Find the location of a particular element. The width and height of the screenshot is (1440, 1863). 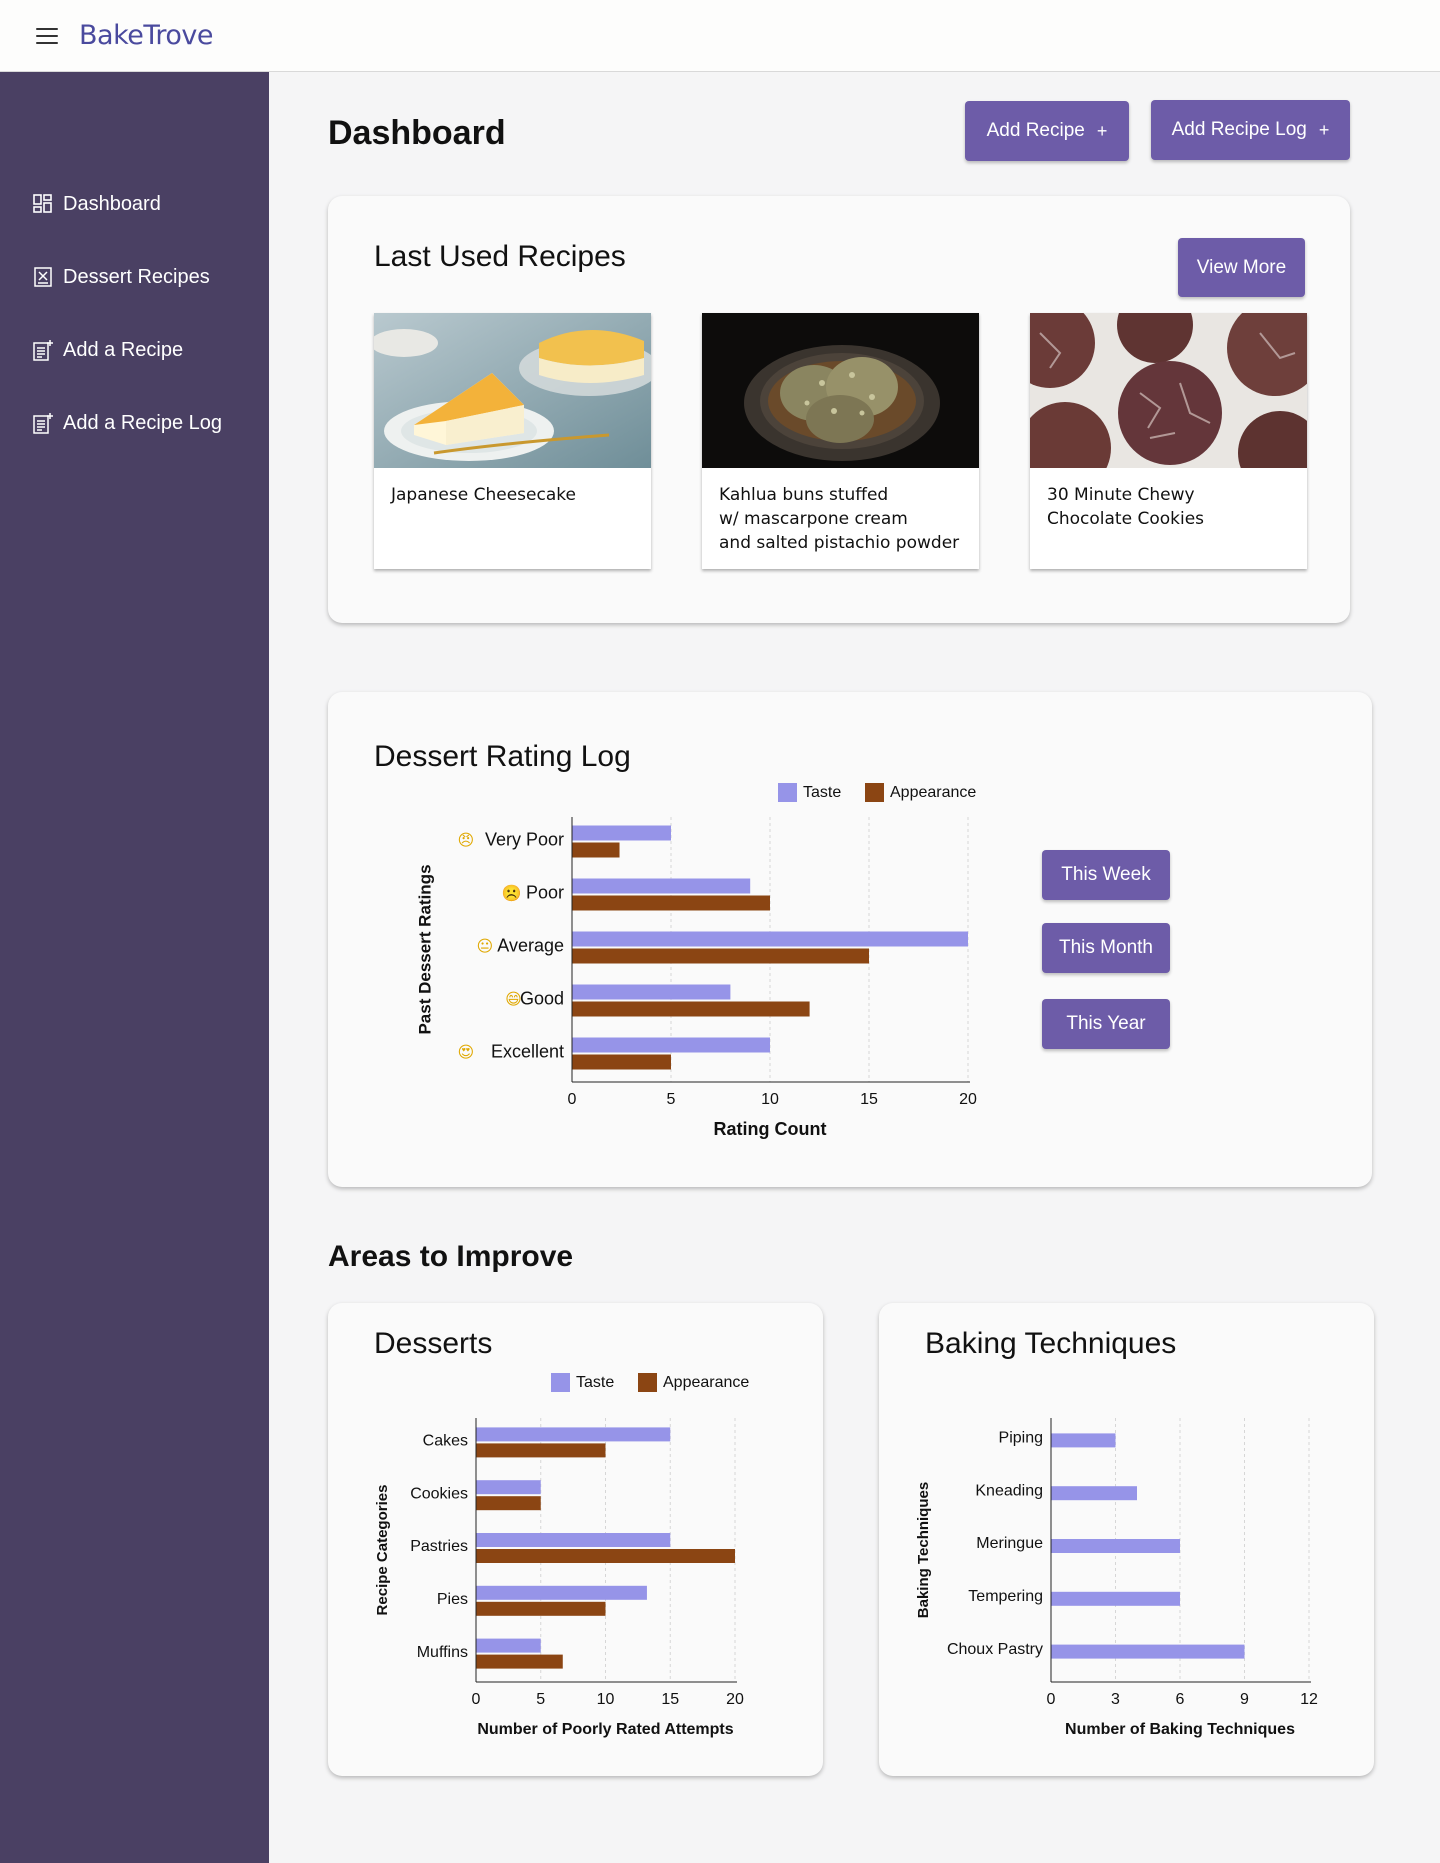

recipe-card-chocolate-cookies: 30 Minute Chewy Chocolate Cookies is located at coordinates (1168, 441).